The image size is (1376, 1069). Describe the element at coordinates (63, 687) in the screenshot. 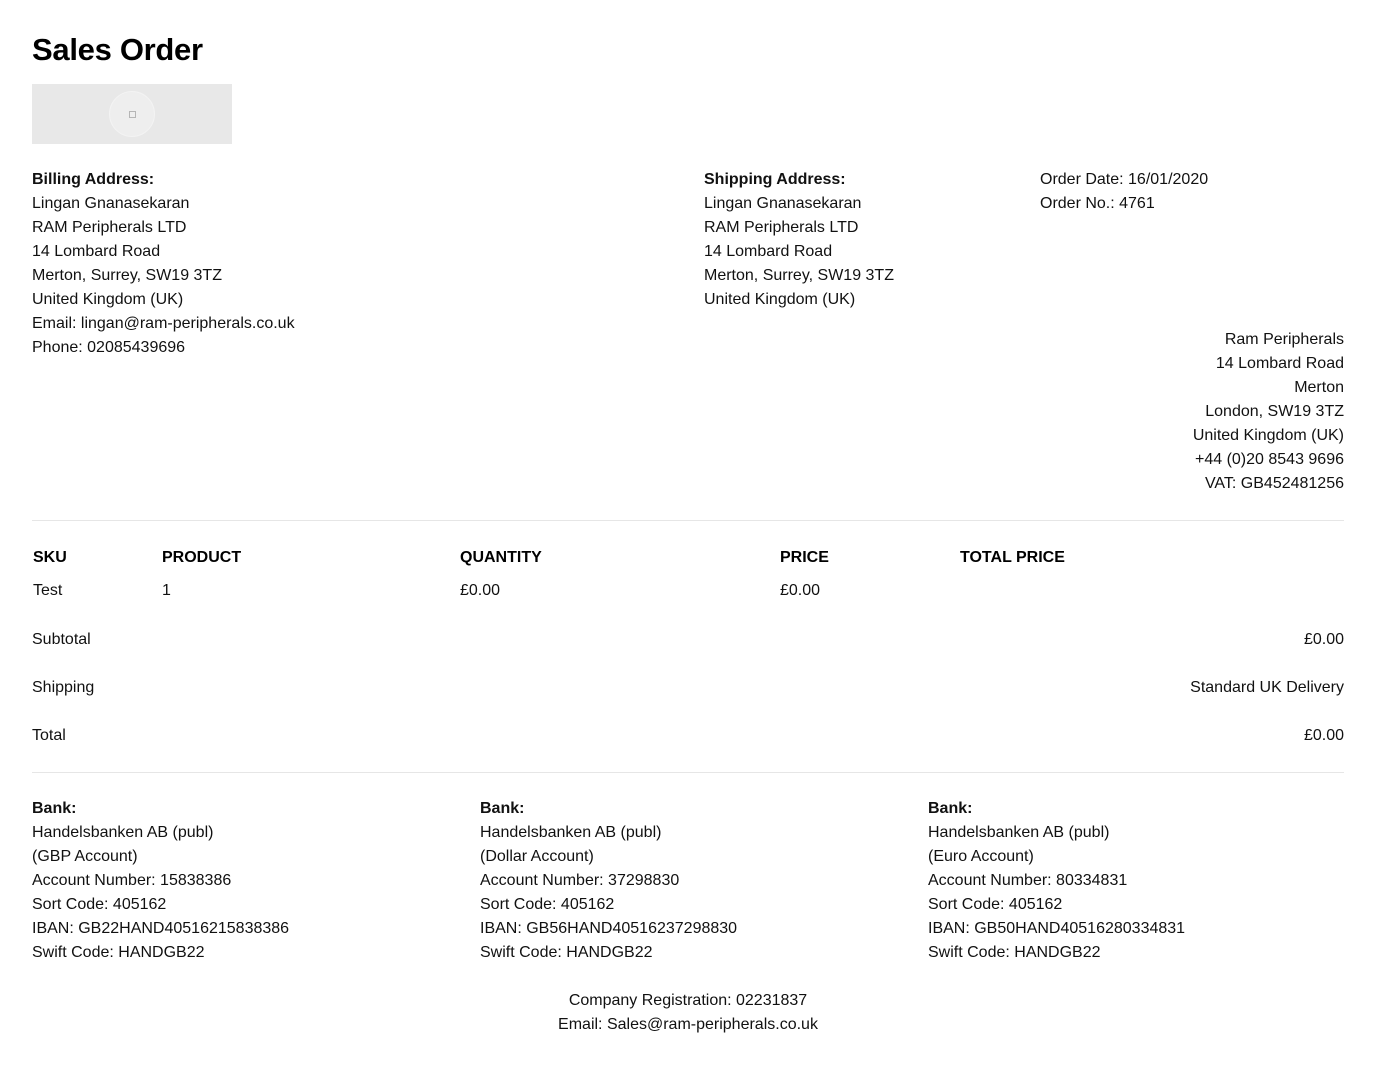

I see `shipping-label: Shipping` at that location.